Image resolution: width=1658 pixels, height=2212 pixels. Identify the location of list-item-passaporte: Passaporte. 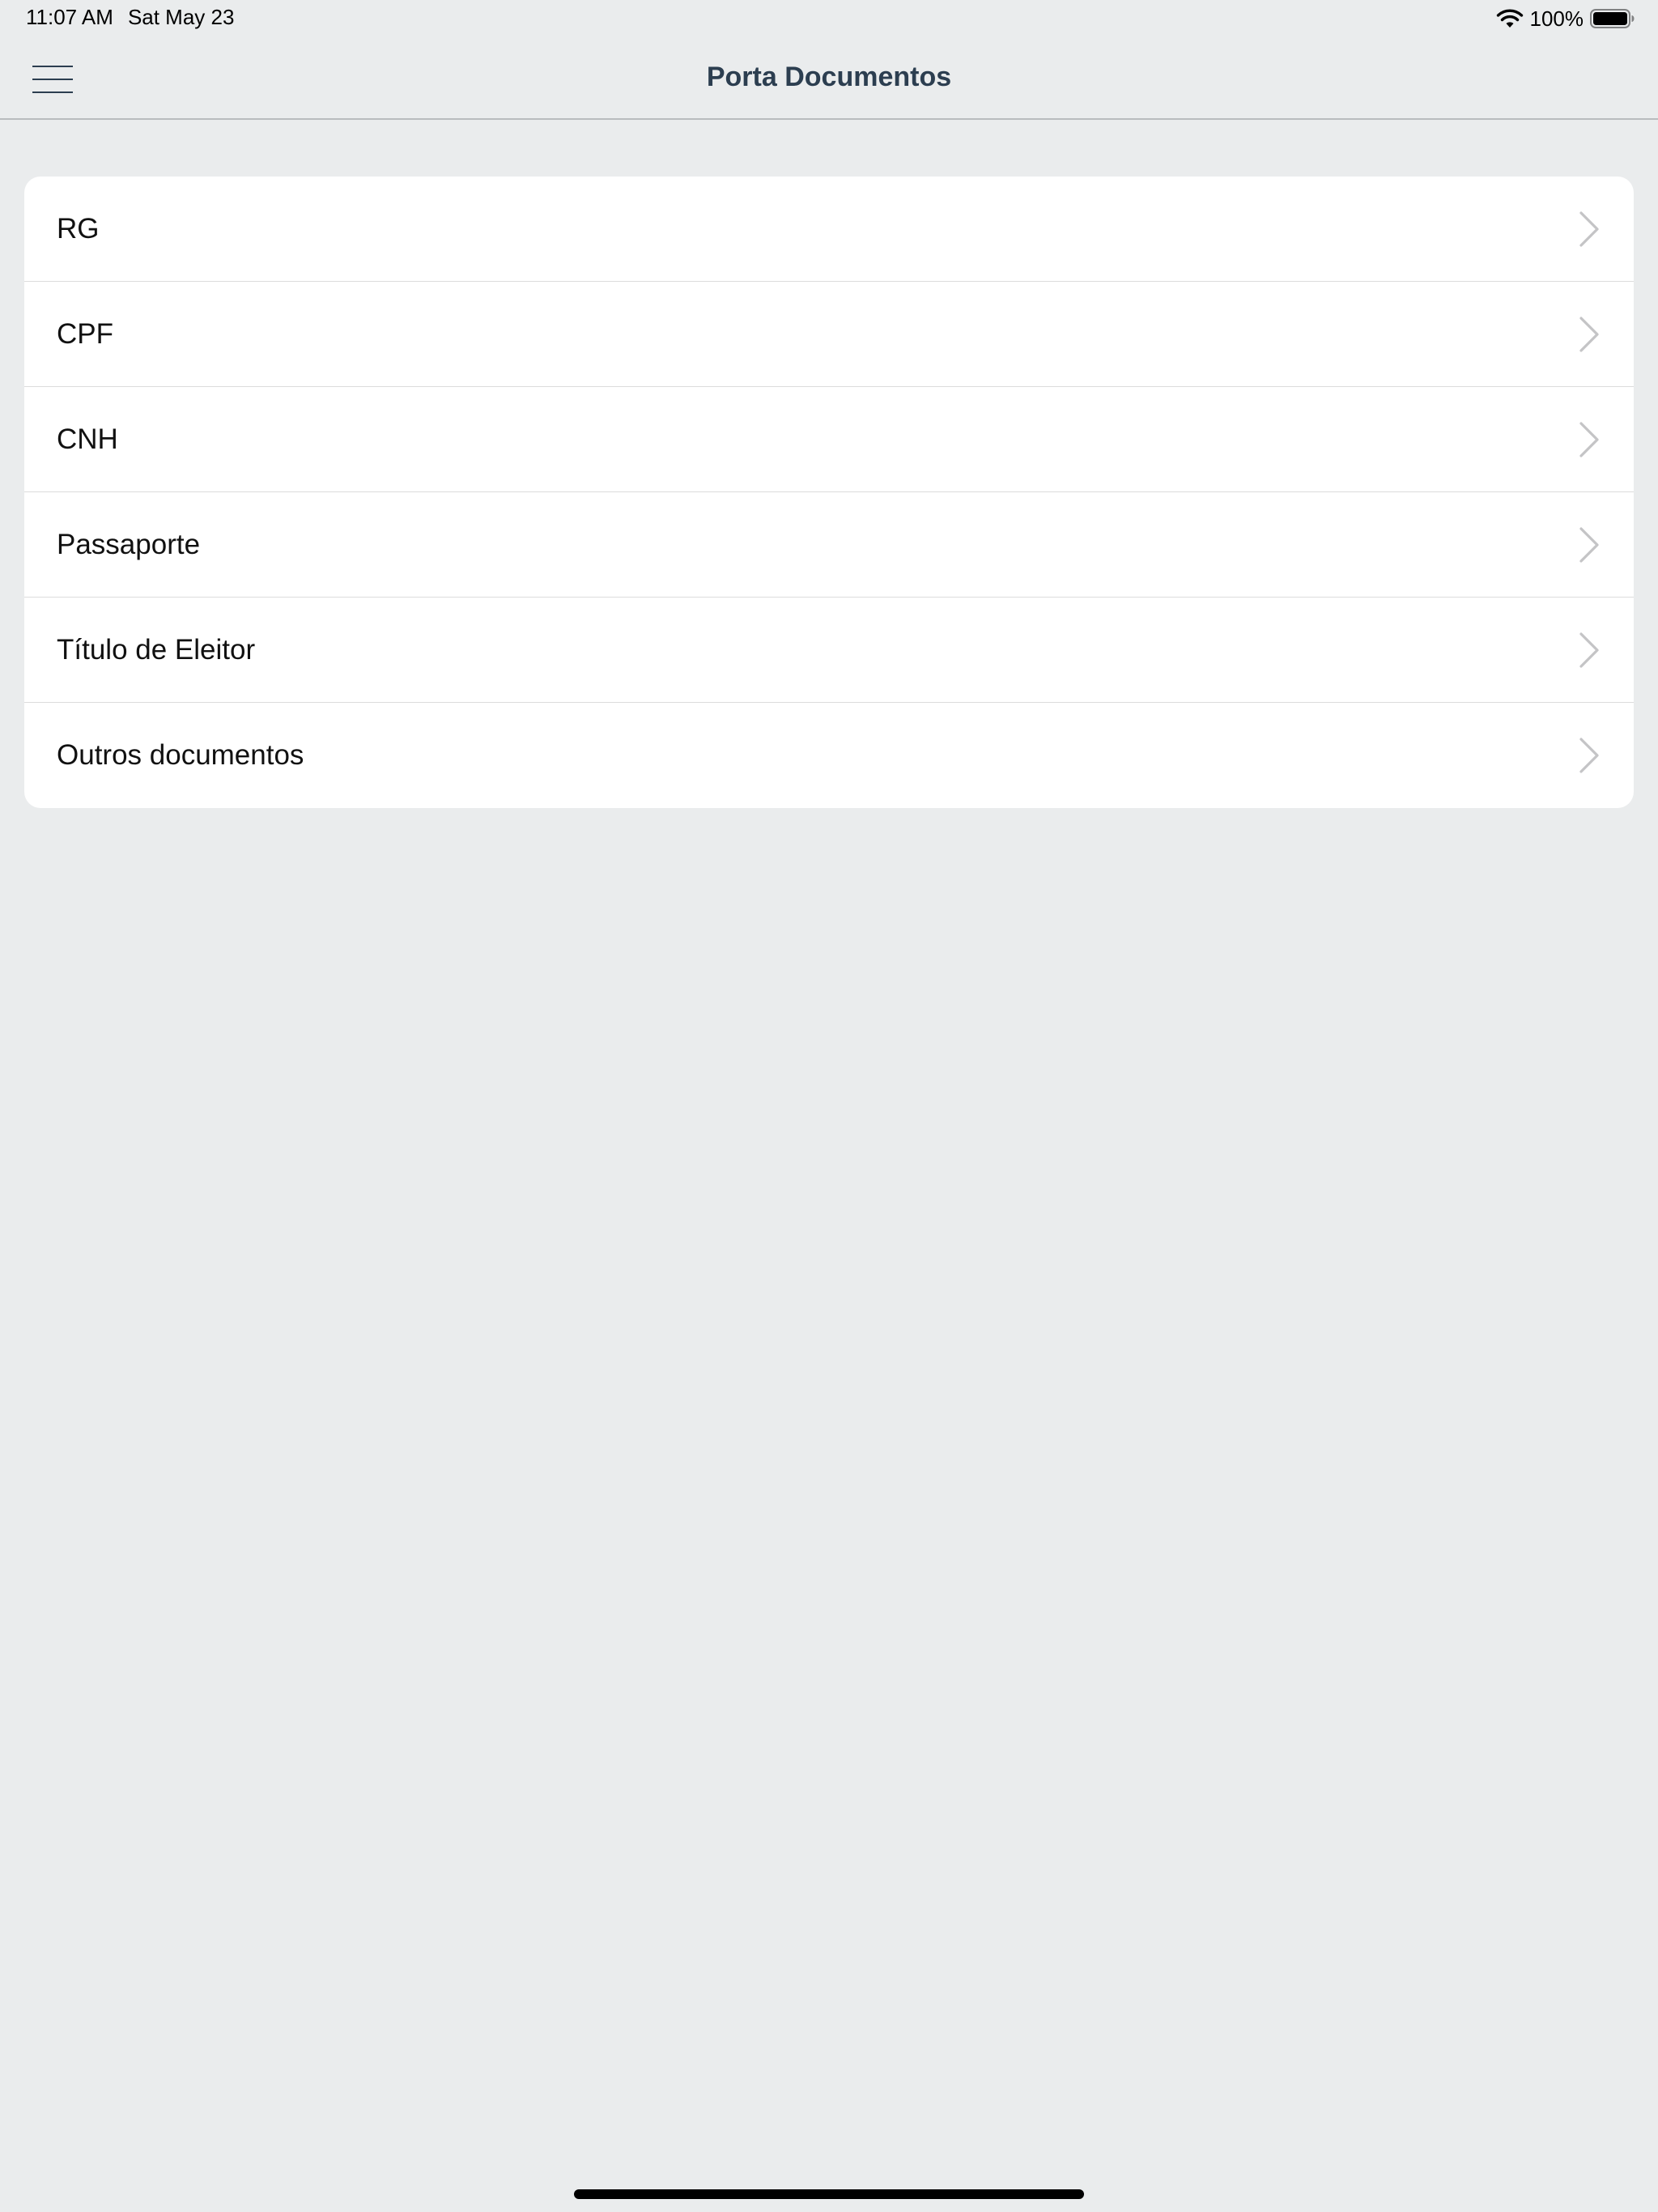
(829, 545).